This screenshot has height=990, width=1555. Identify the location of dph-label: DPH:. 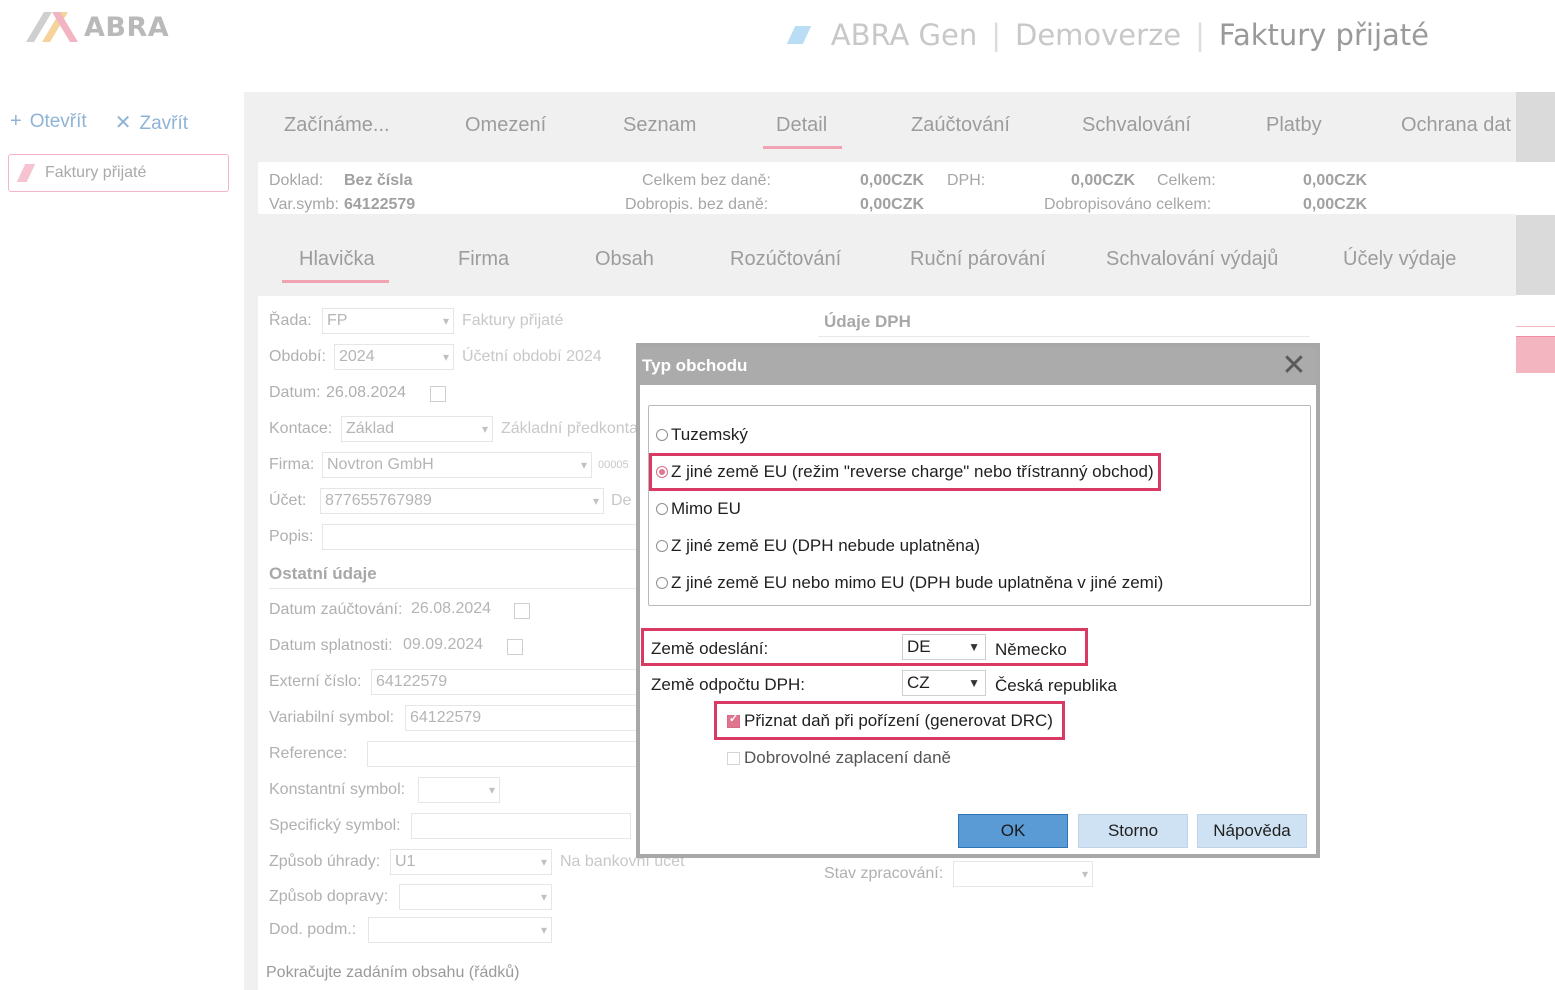
(966, 180).